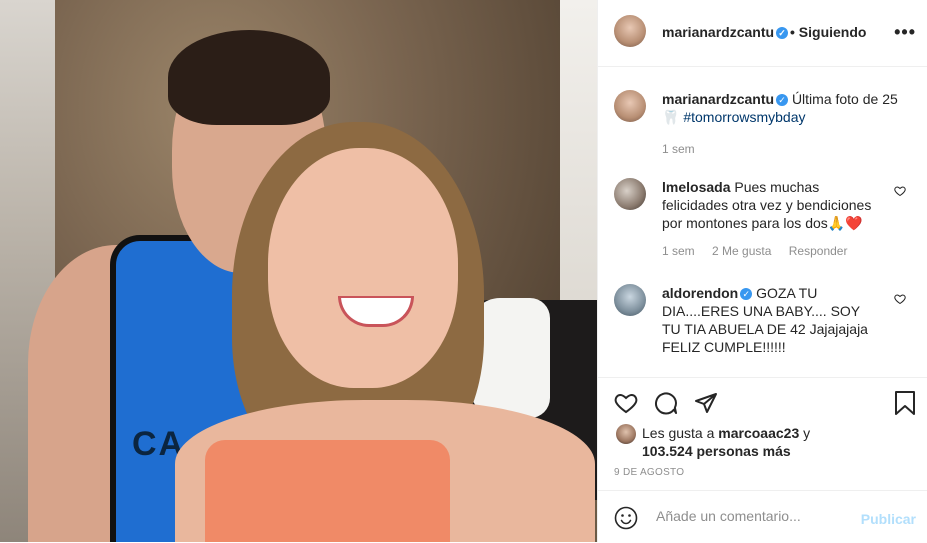 Image resolution: width=927 pixels, height=543 pixels. What do you see at coordinates (363, 268) in the screenshot?
I see `woman-face` at bounding box center [363, 268].